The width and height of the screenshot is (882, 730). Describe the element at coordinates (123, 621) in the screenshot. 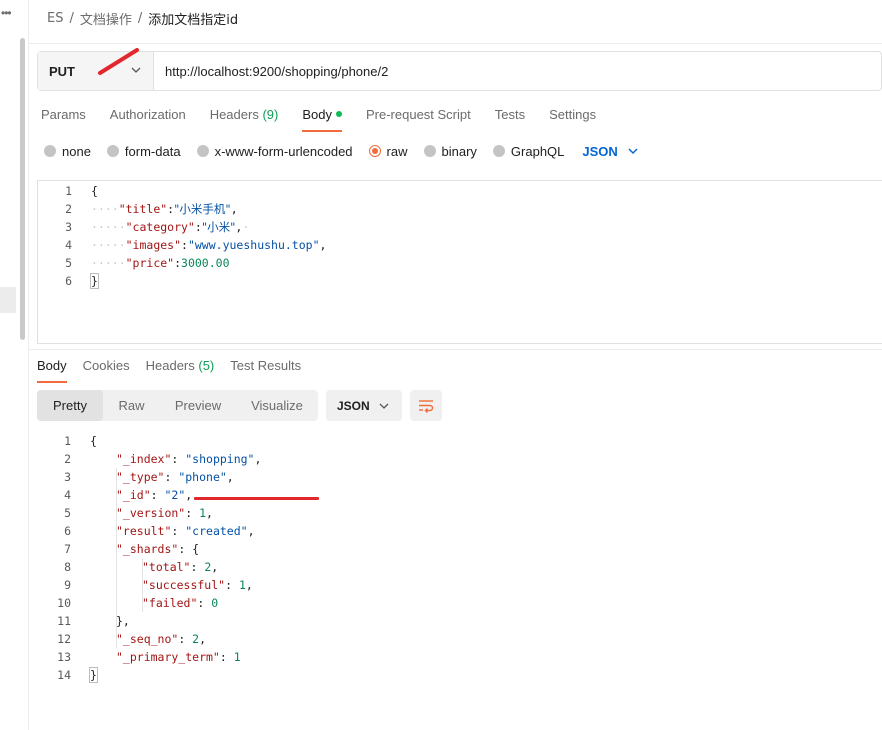

I see `code-token: },` at that location.